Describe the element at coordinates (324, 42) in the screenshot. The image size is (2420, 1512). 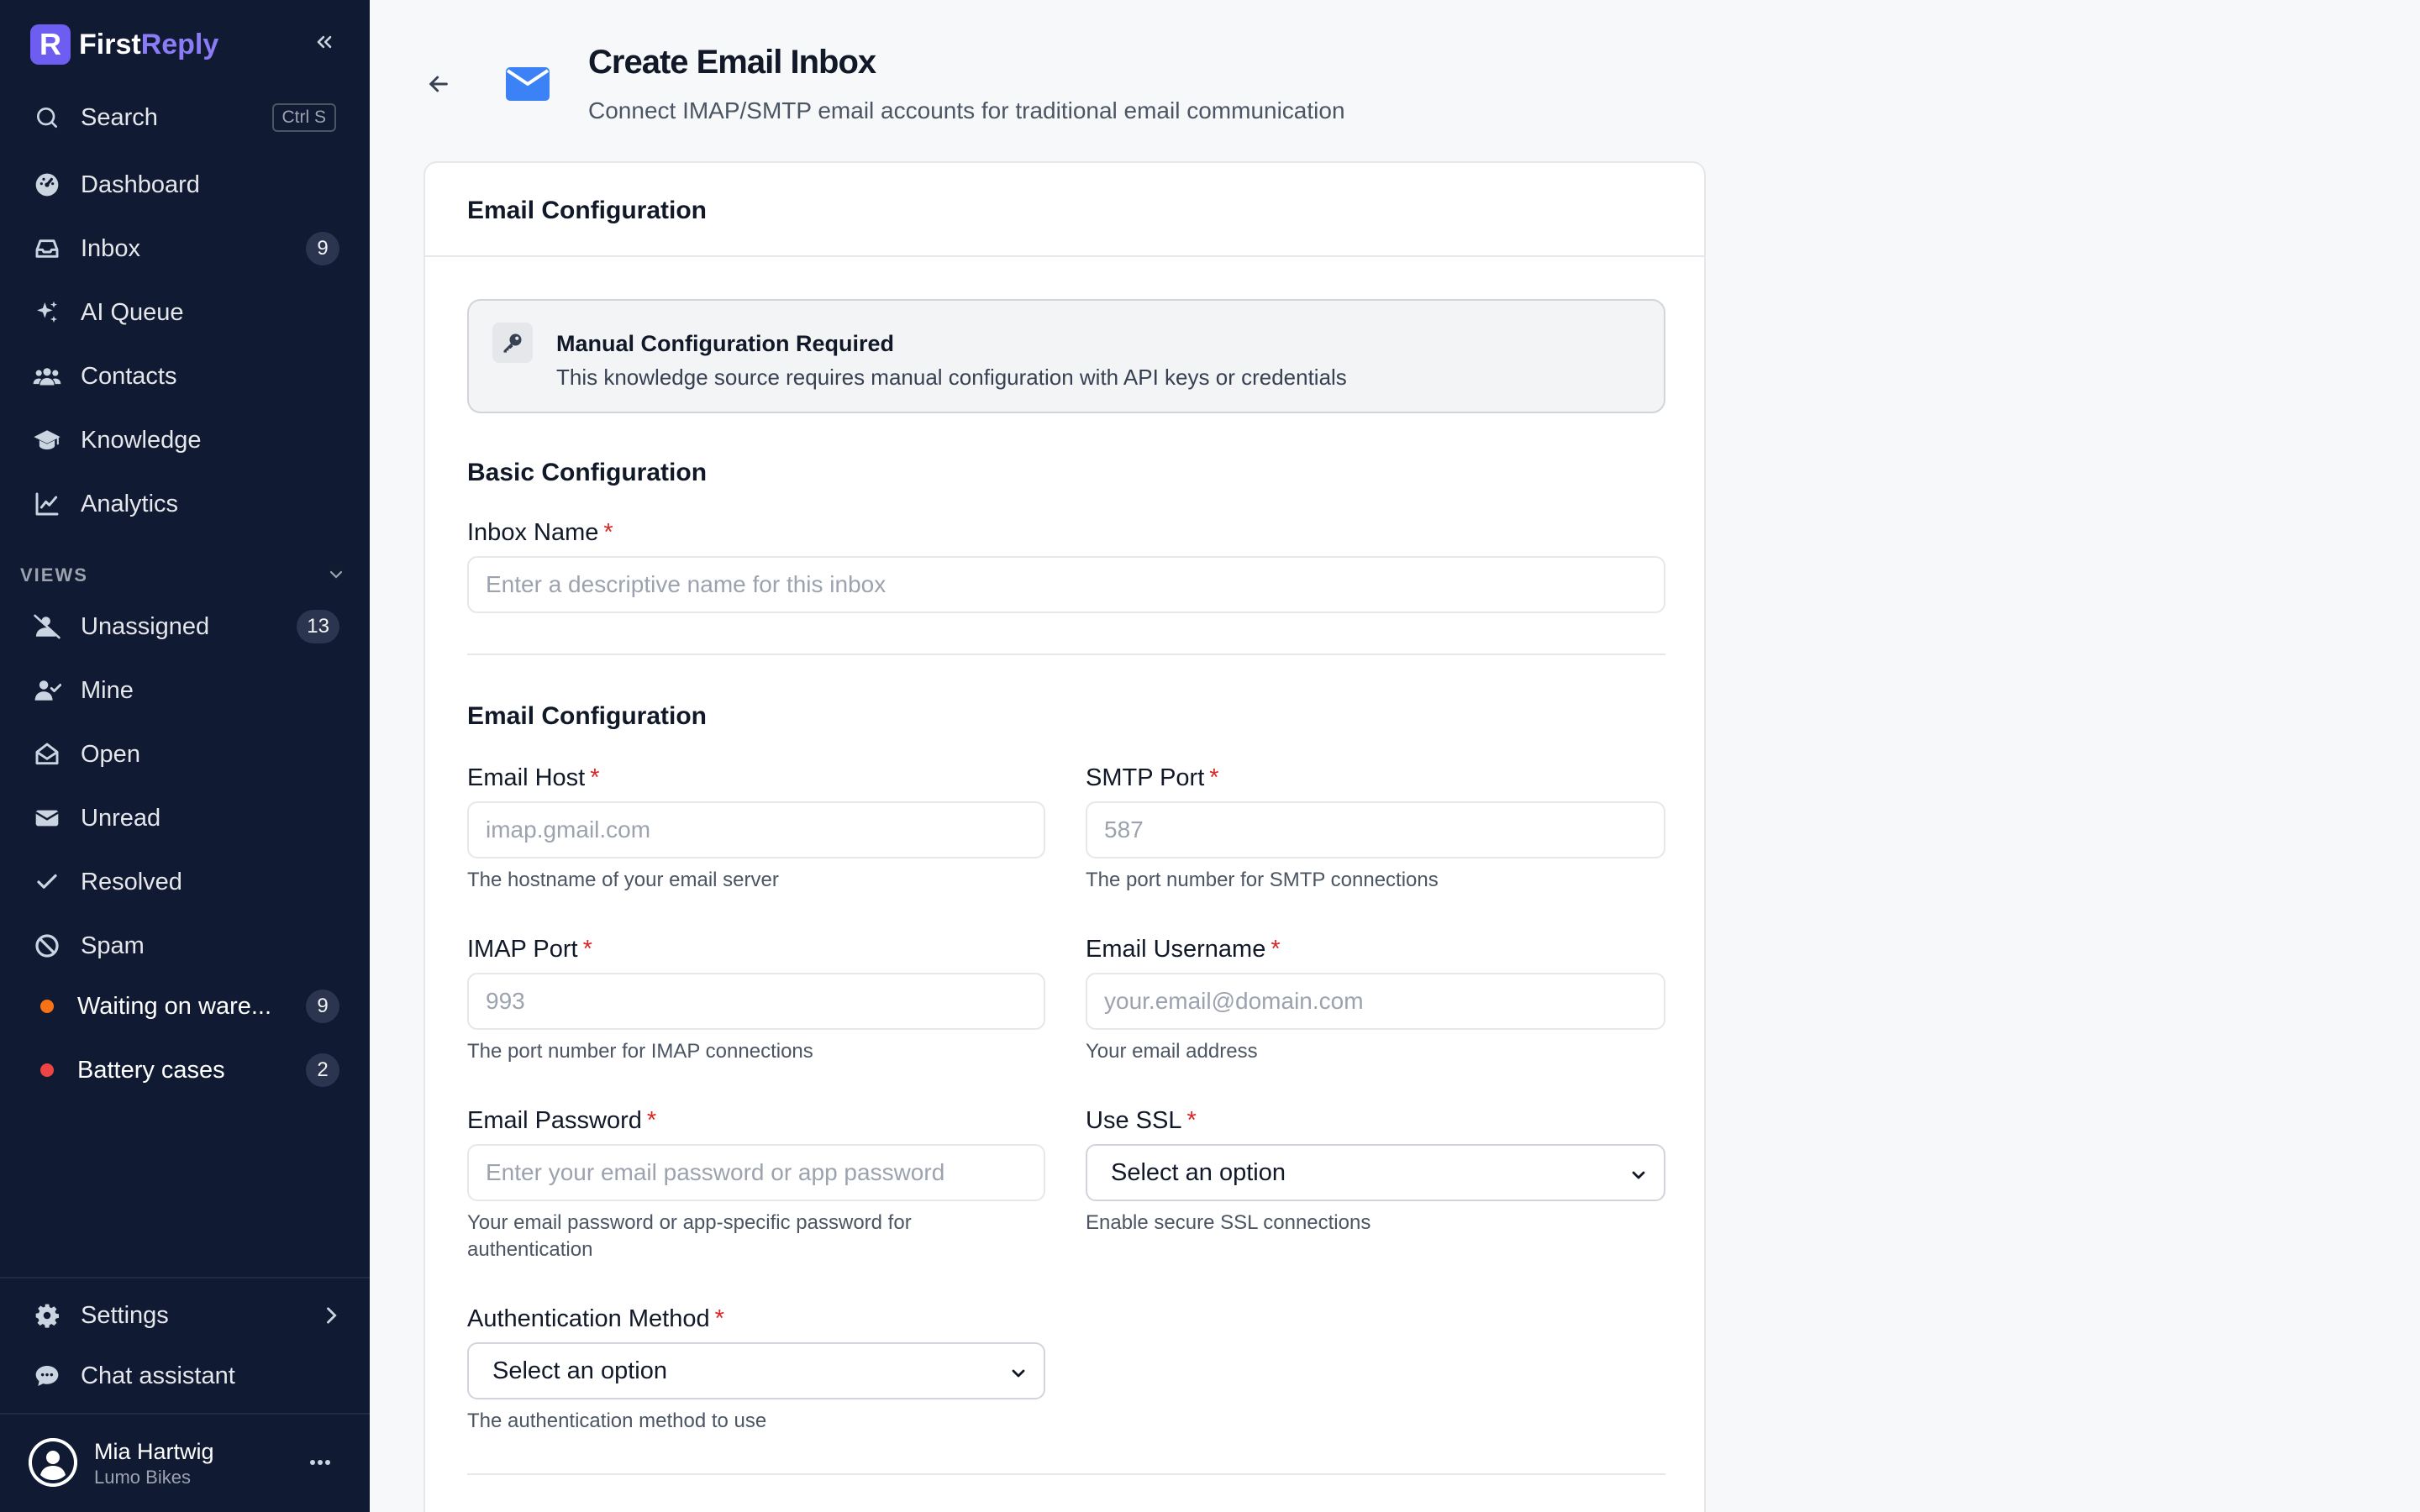
I see `collapse-sidebar-button` at that location.